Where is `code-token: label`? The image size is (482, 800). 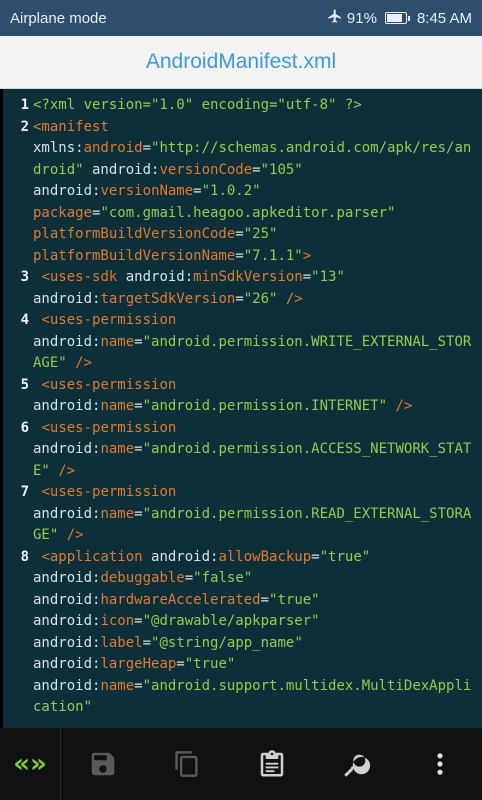
code-token: label is located at coordinates (121, 642).